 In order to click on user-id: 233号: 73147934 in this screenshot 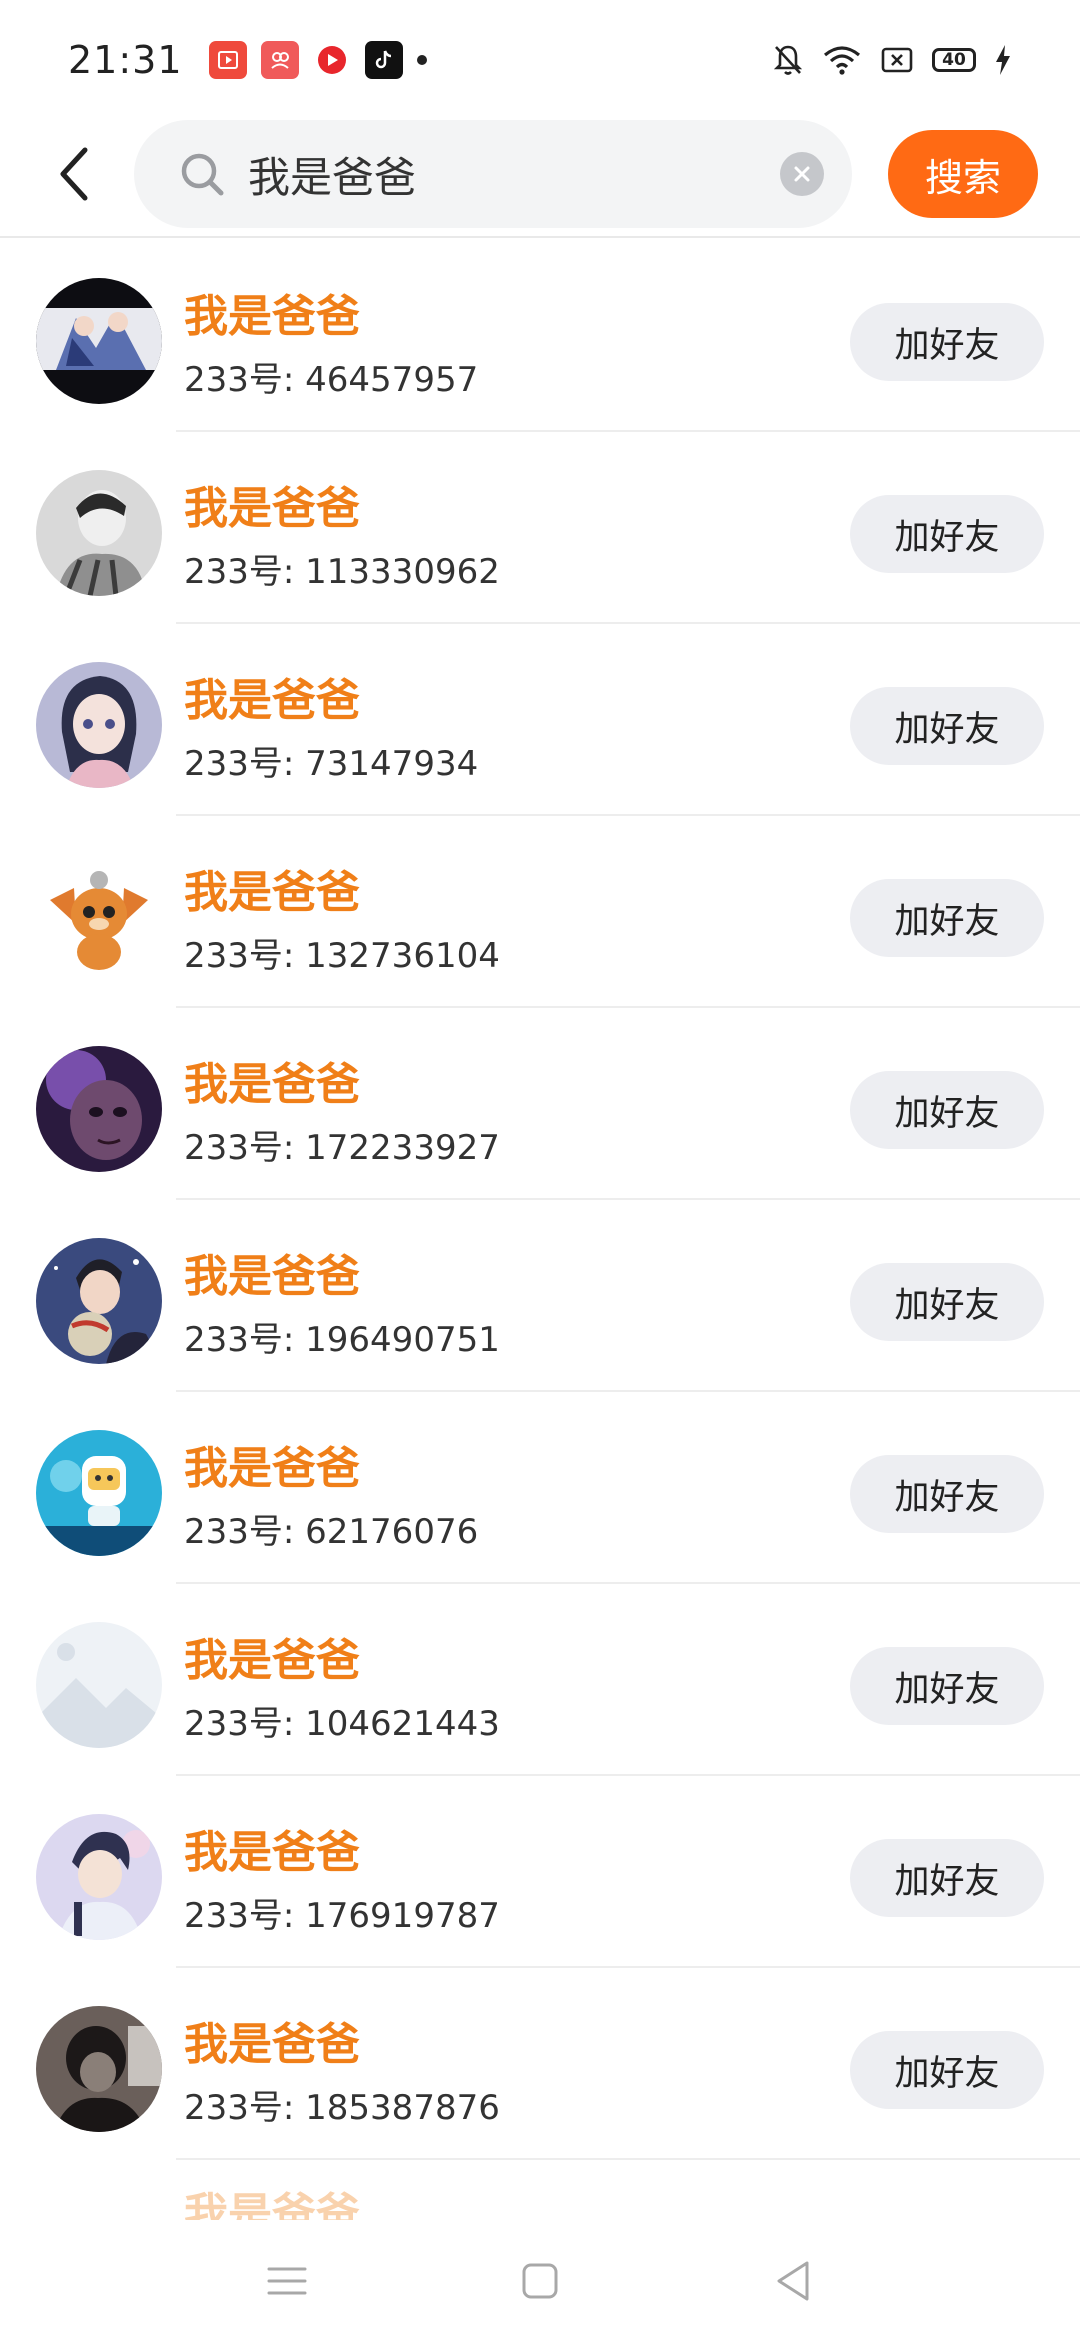, I will do `click(331, 764)`.